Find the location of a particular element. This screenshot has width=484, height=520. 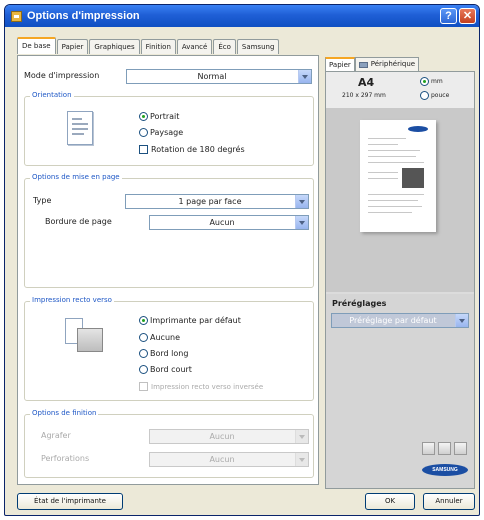

punch-select: Aucun is located at coordinates (229, 459).